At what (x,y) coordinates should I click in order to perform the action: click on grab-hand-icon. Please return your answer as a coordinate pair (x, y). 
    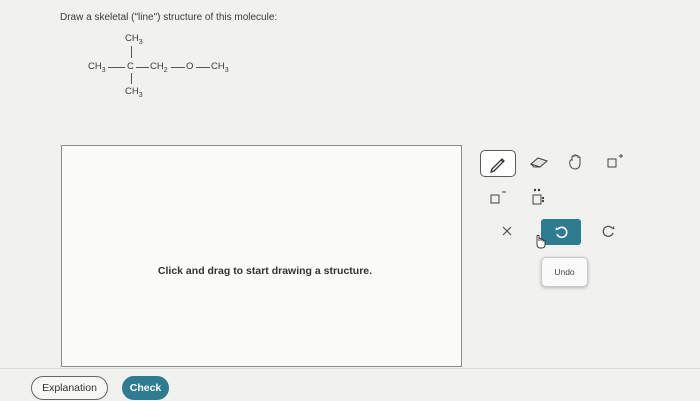
    Looking at the image, I should click on (575, 162).